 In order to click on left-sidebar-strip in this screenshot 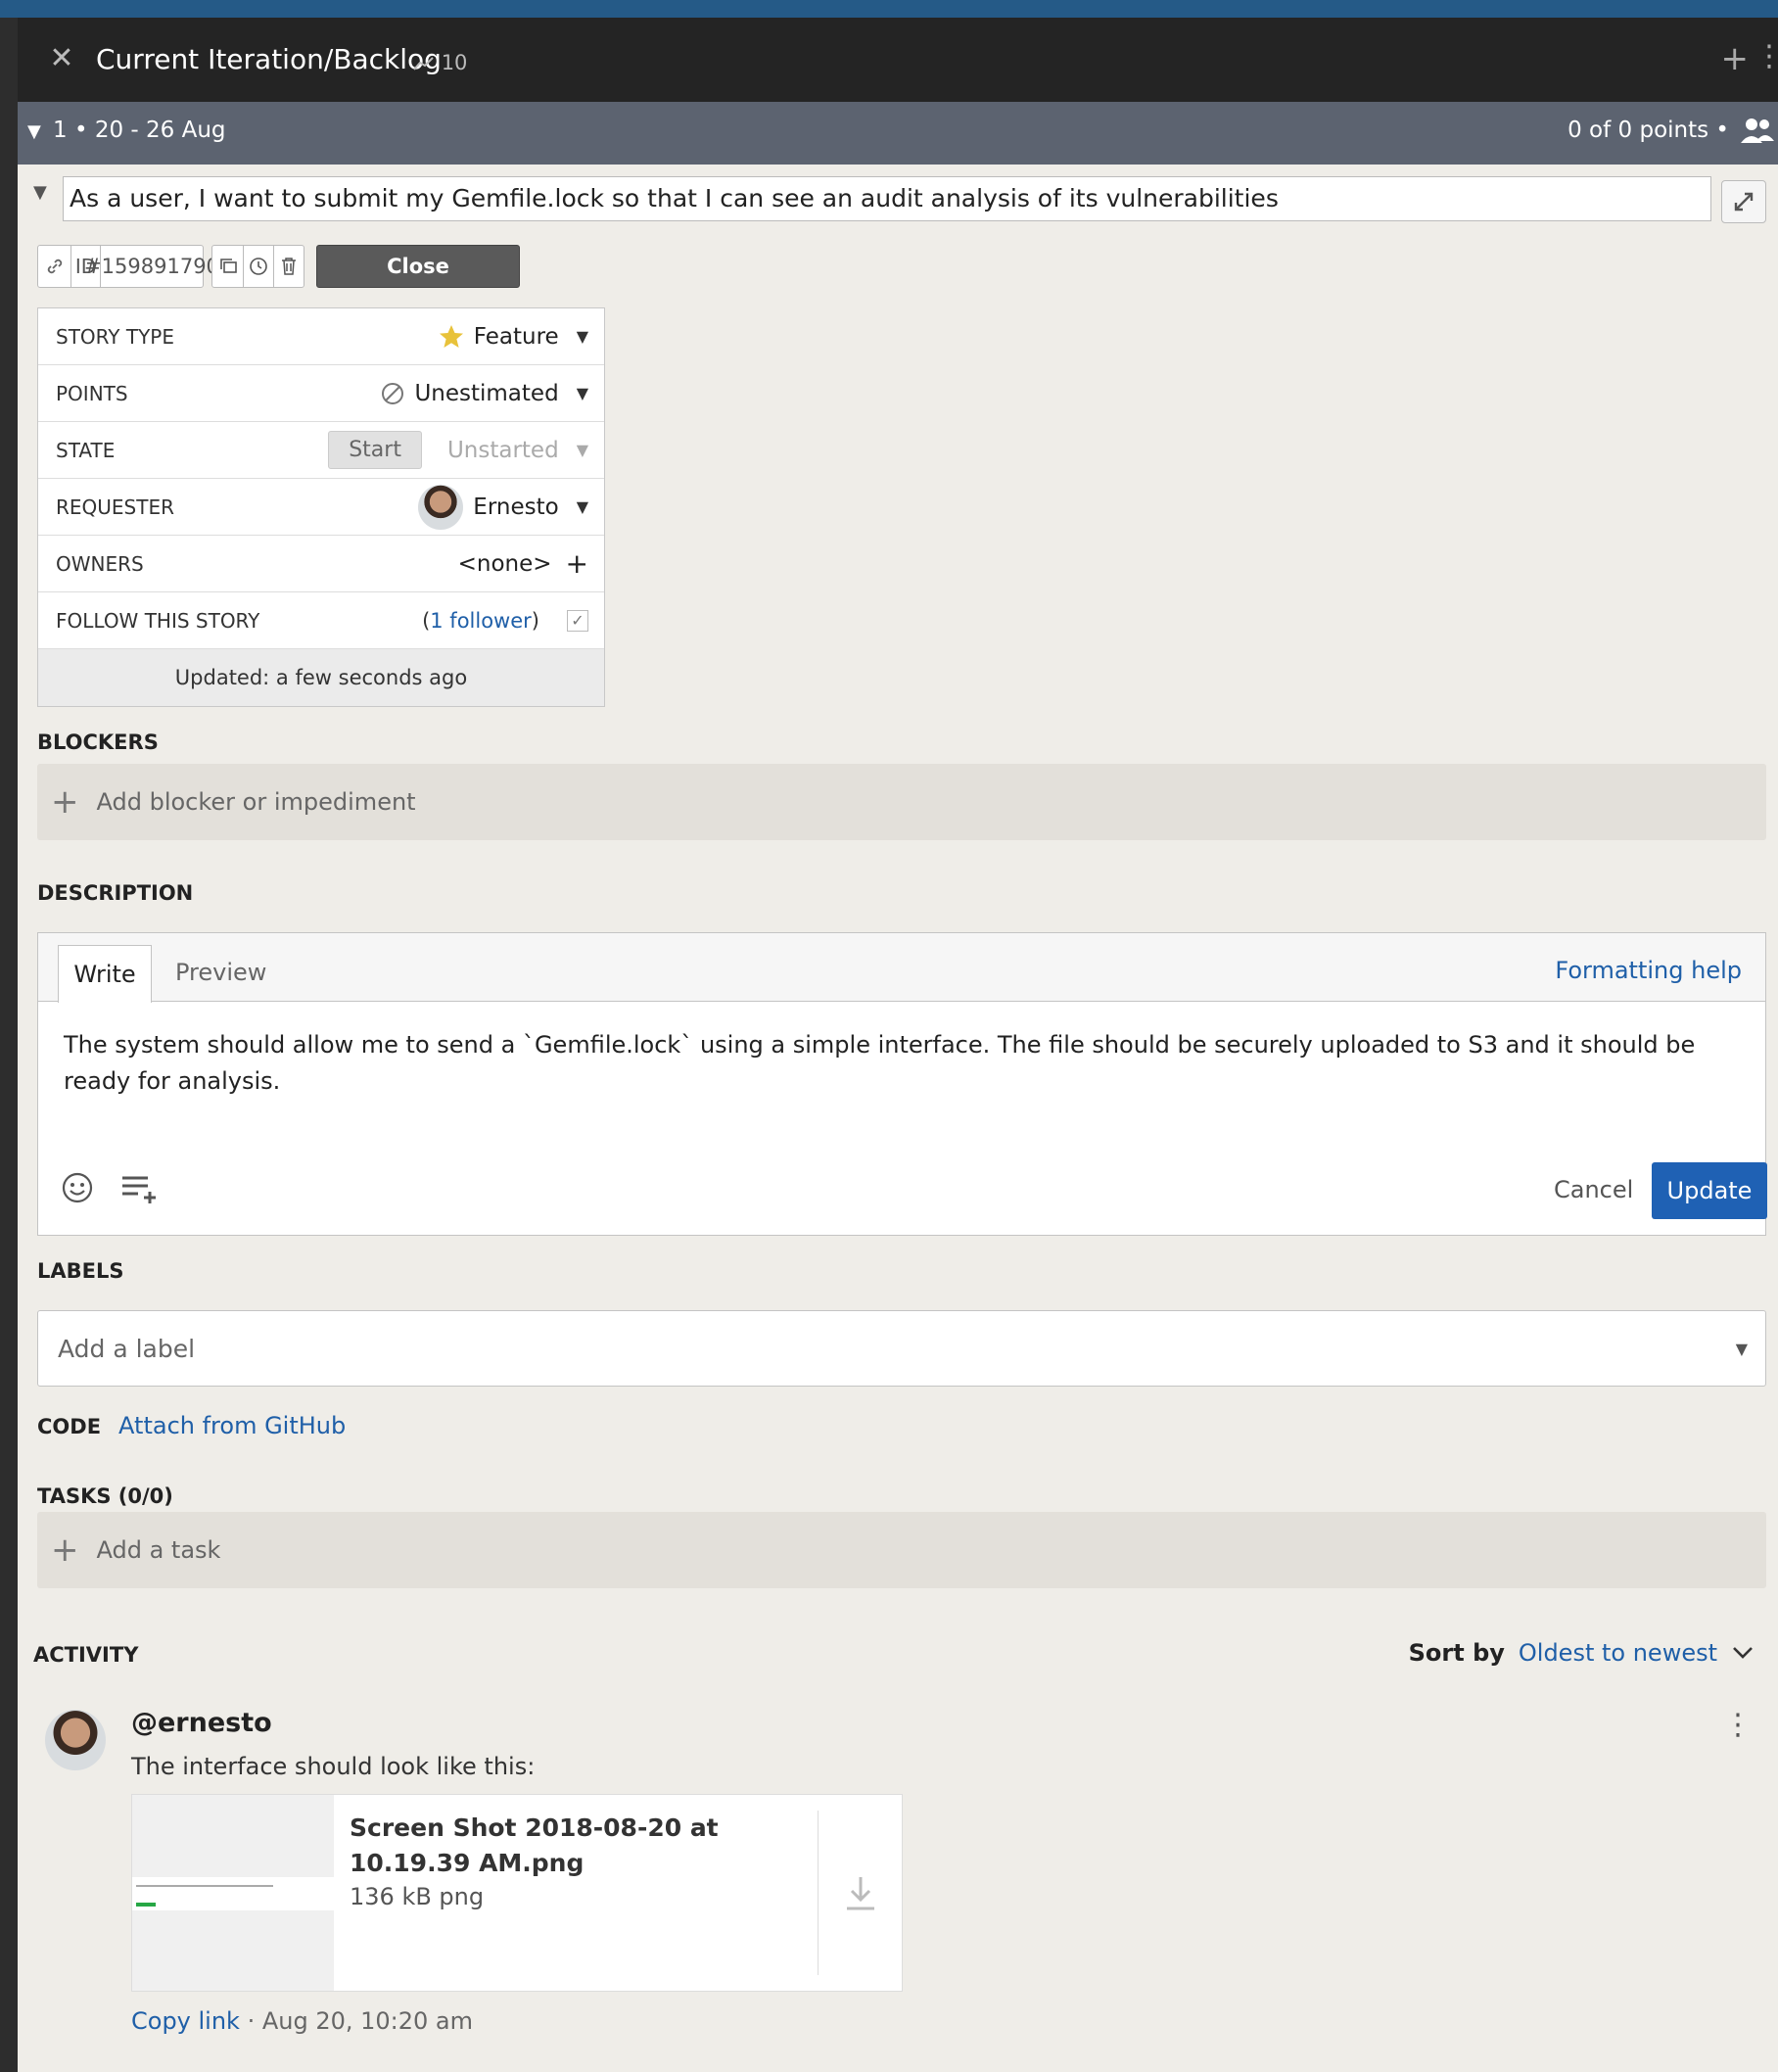, I will do `click(9, 1045)`.